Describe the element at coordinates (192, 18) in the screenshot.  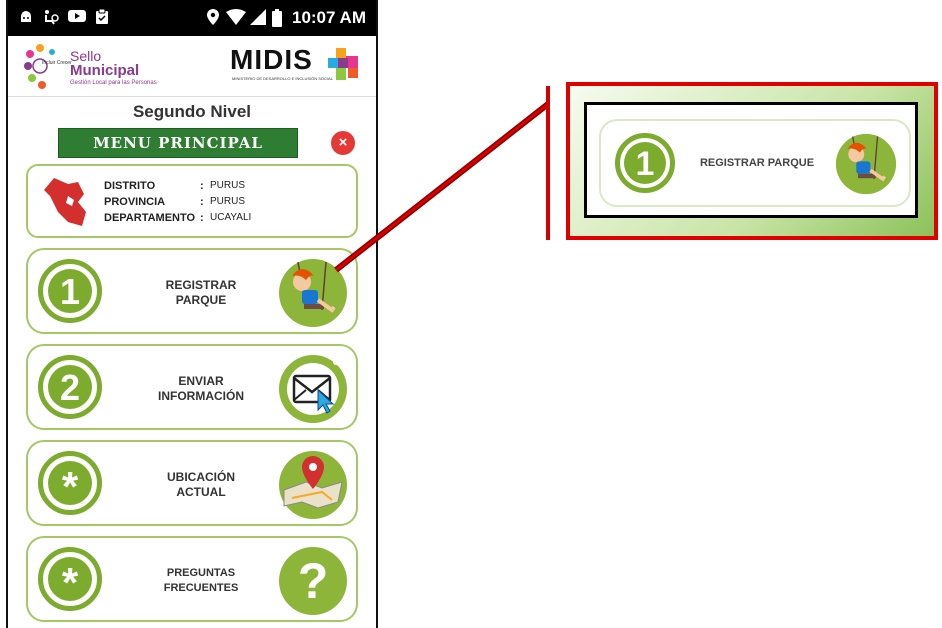
I see `status-bar: 10:07 AM` at that location.